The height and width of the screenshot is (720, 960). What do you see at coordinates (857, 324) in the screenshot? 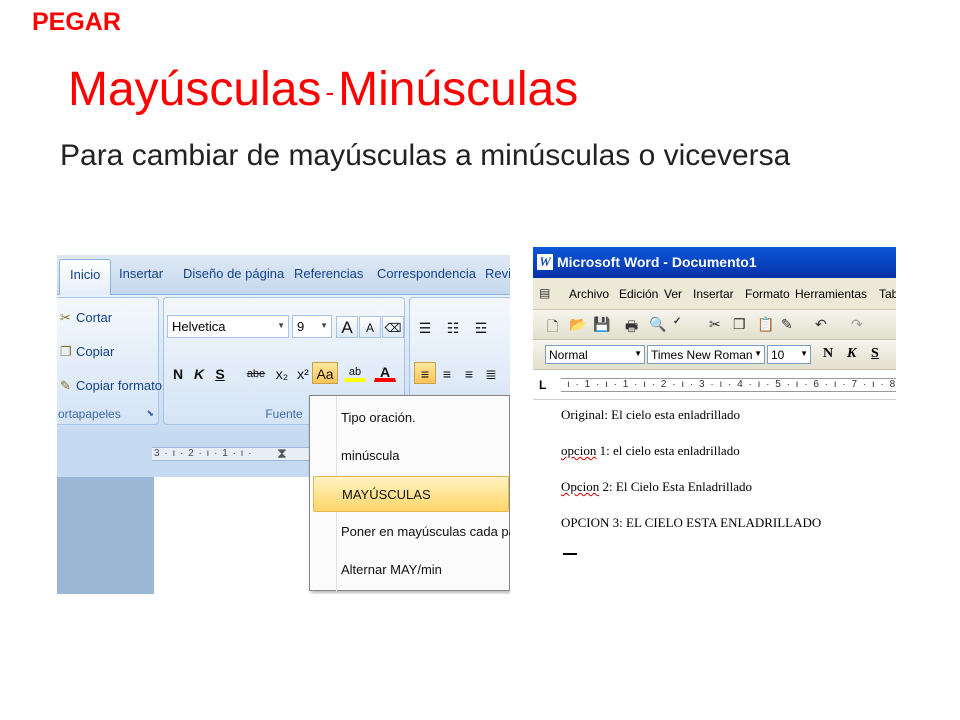
I see `redo-icon: ↷` at bounding box center [857, 324].